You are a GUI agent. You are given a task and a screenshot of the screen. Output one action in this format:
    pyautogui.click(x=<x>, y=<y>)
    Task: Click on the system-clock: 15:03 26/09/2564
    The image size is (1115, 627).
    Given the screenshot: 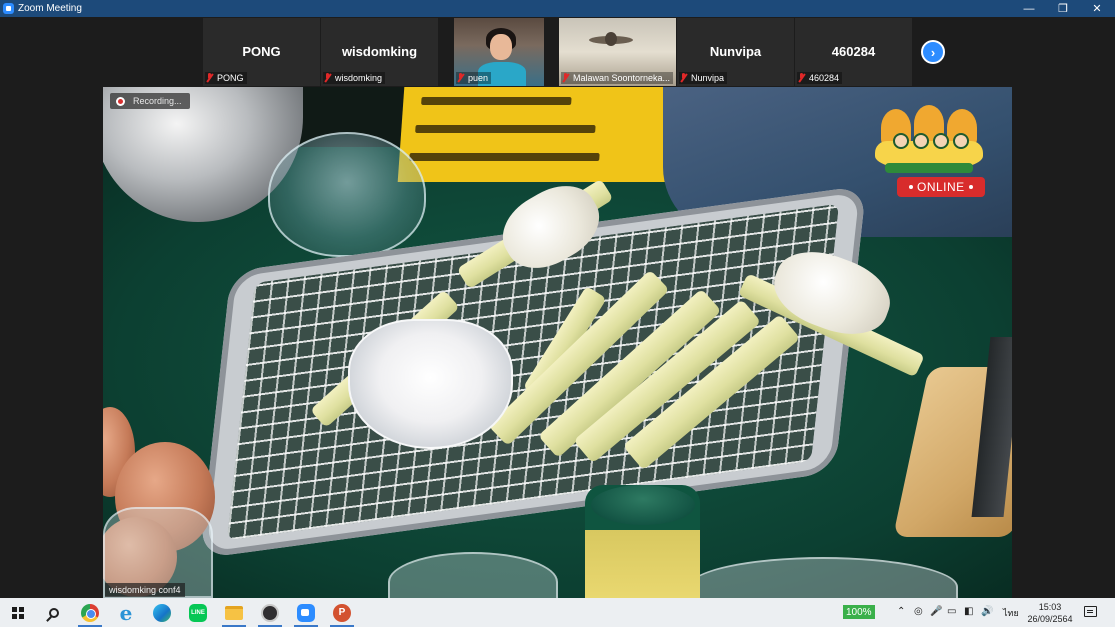 What is the action you would take?
    pyautogui.click(x=1050, y=613)
    